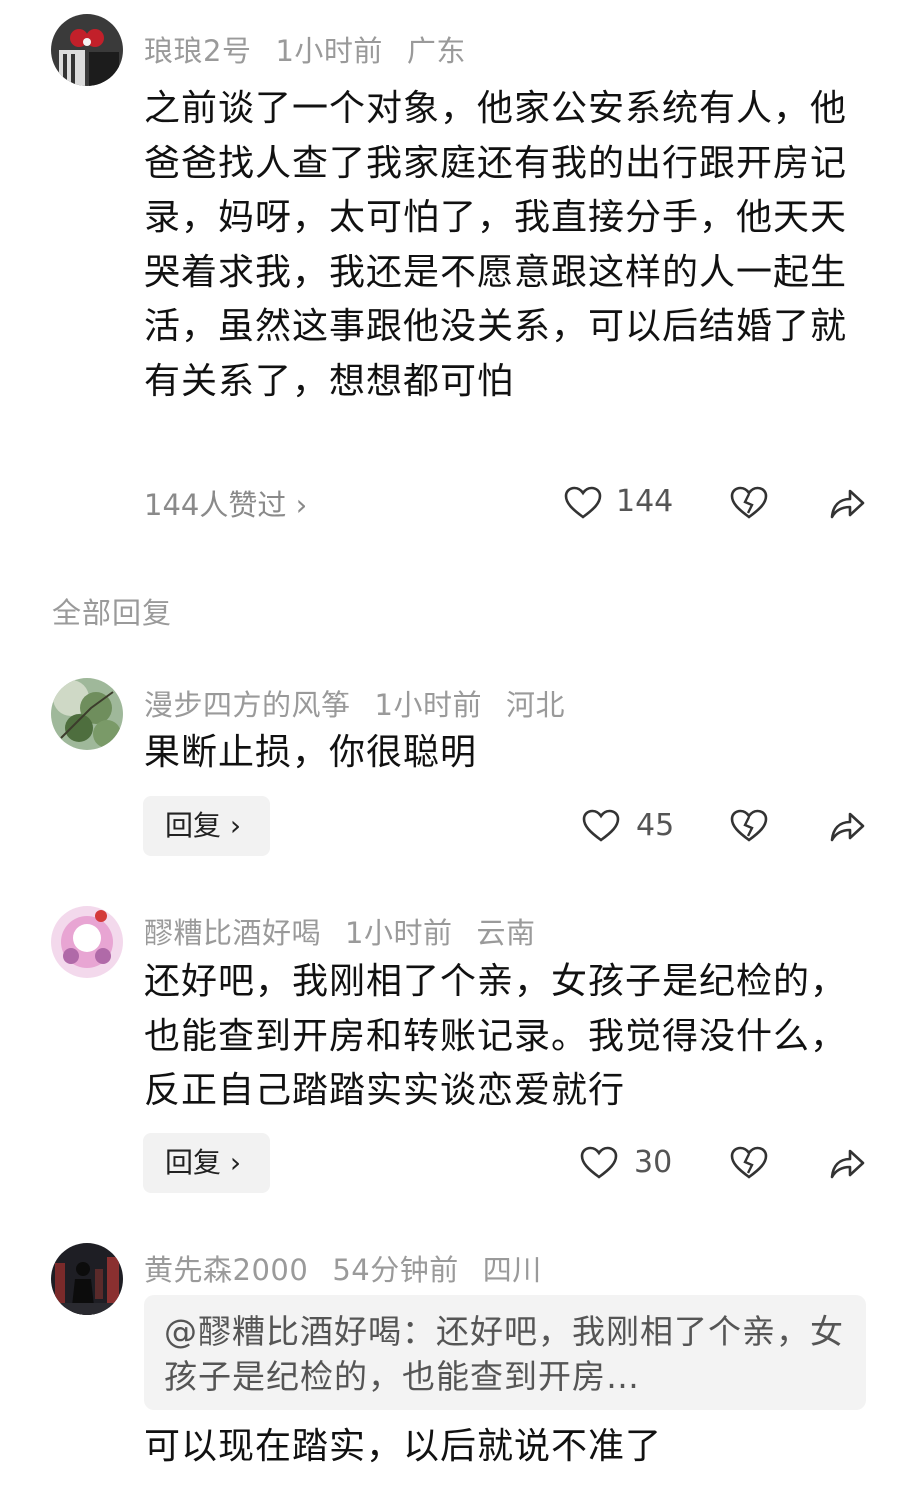  What do you see at coordinates (112, 613) in the screenshot?
I see `section-title: 全部回复` at bounding box center [112, 613].